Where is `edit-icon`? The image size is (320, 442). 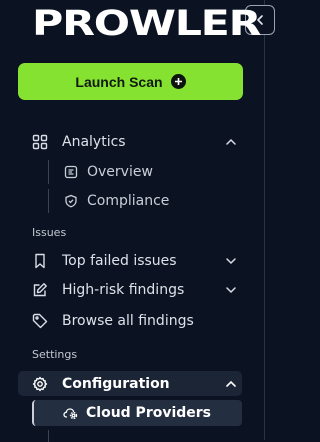 edit-icon is located at coordinates (40, 290).